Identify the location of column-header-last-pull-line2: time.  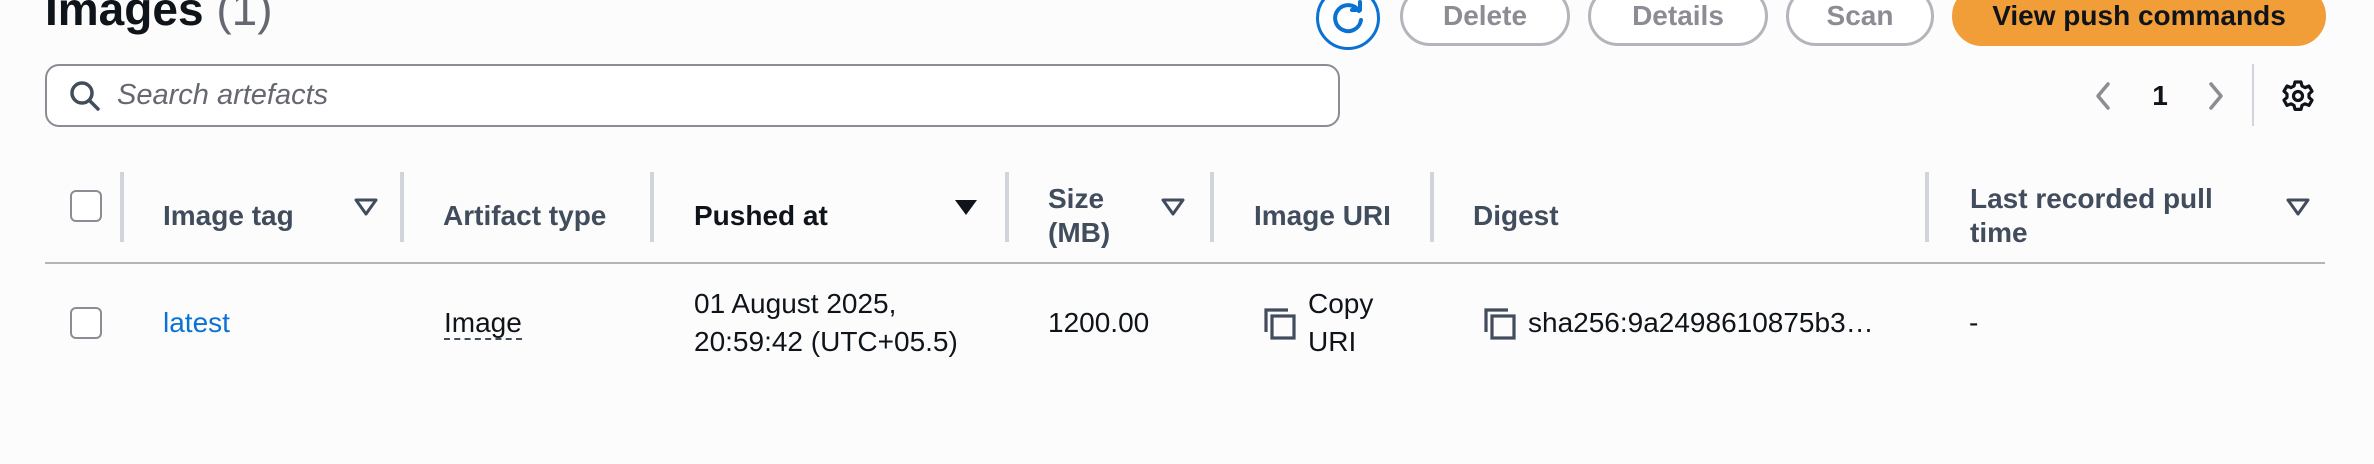
(1999, 232).